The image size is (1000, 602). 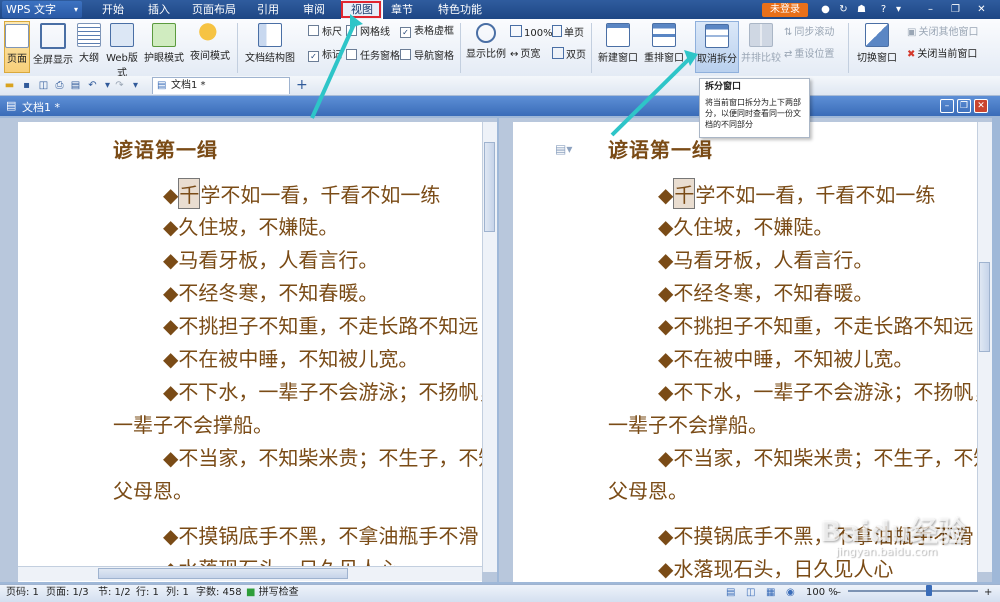 I want to click on spellcheck-label: 拼写检查, so click(x=278, y=592).